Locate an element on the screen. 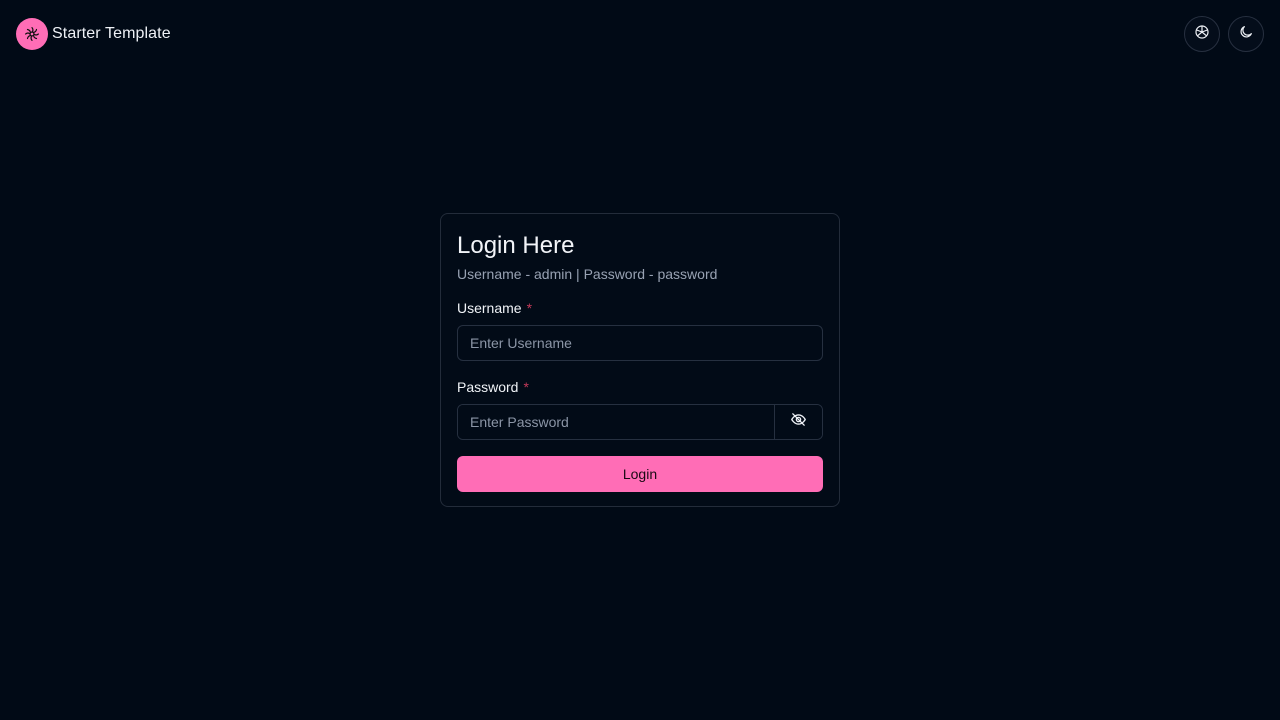 The width and height of the screenshot is (1280, 720). theme-palette-icon is located at coordinates (1202, 34).